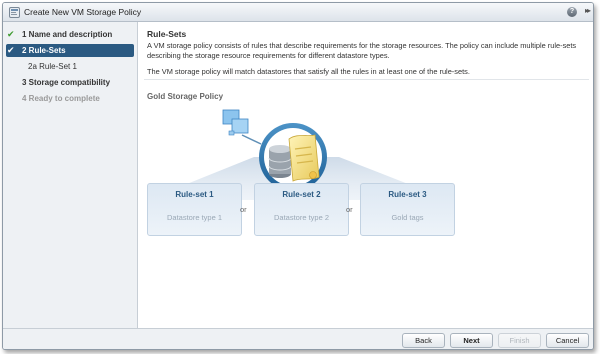 This screenshot has width=600, height=354. What do you see at coordinates (588, 10) in the screenshot?
I see `expand-icon: ▸▸` at bounding box center [588, 10].